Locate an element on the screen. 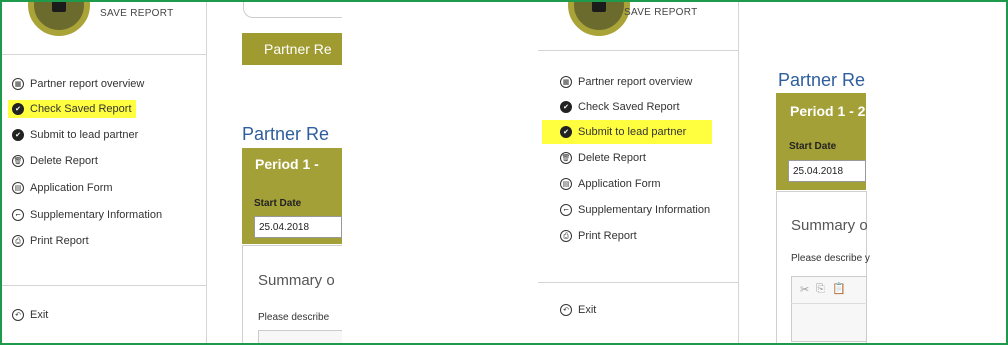  paste-icon: 📋 is located at coordinates (839, 288).